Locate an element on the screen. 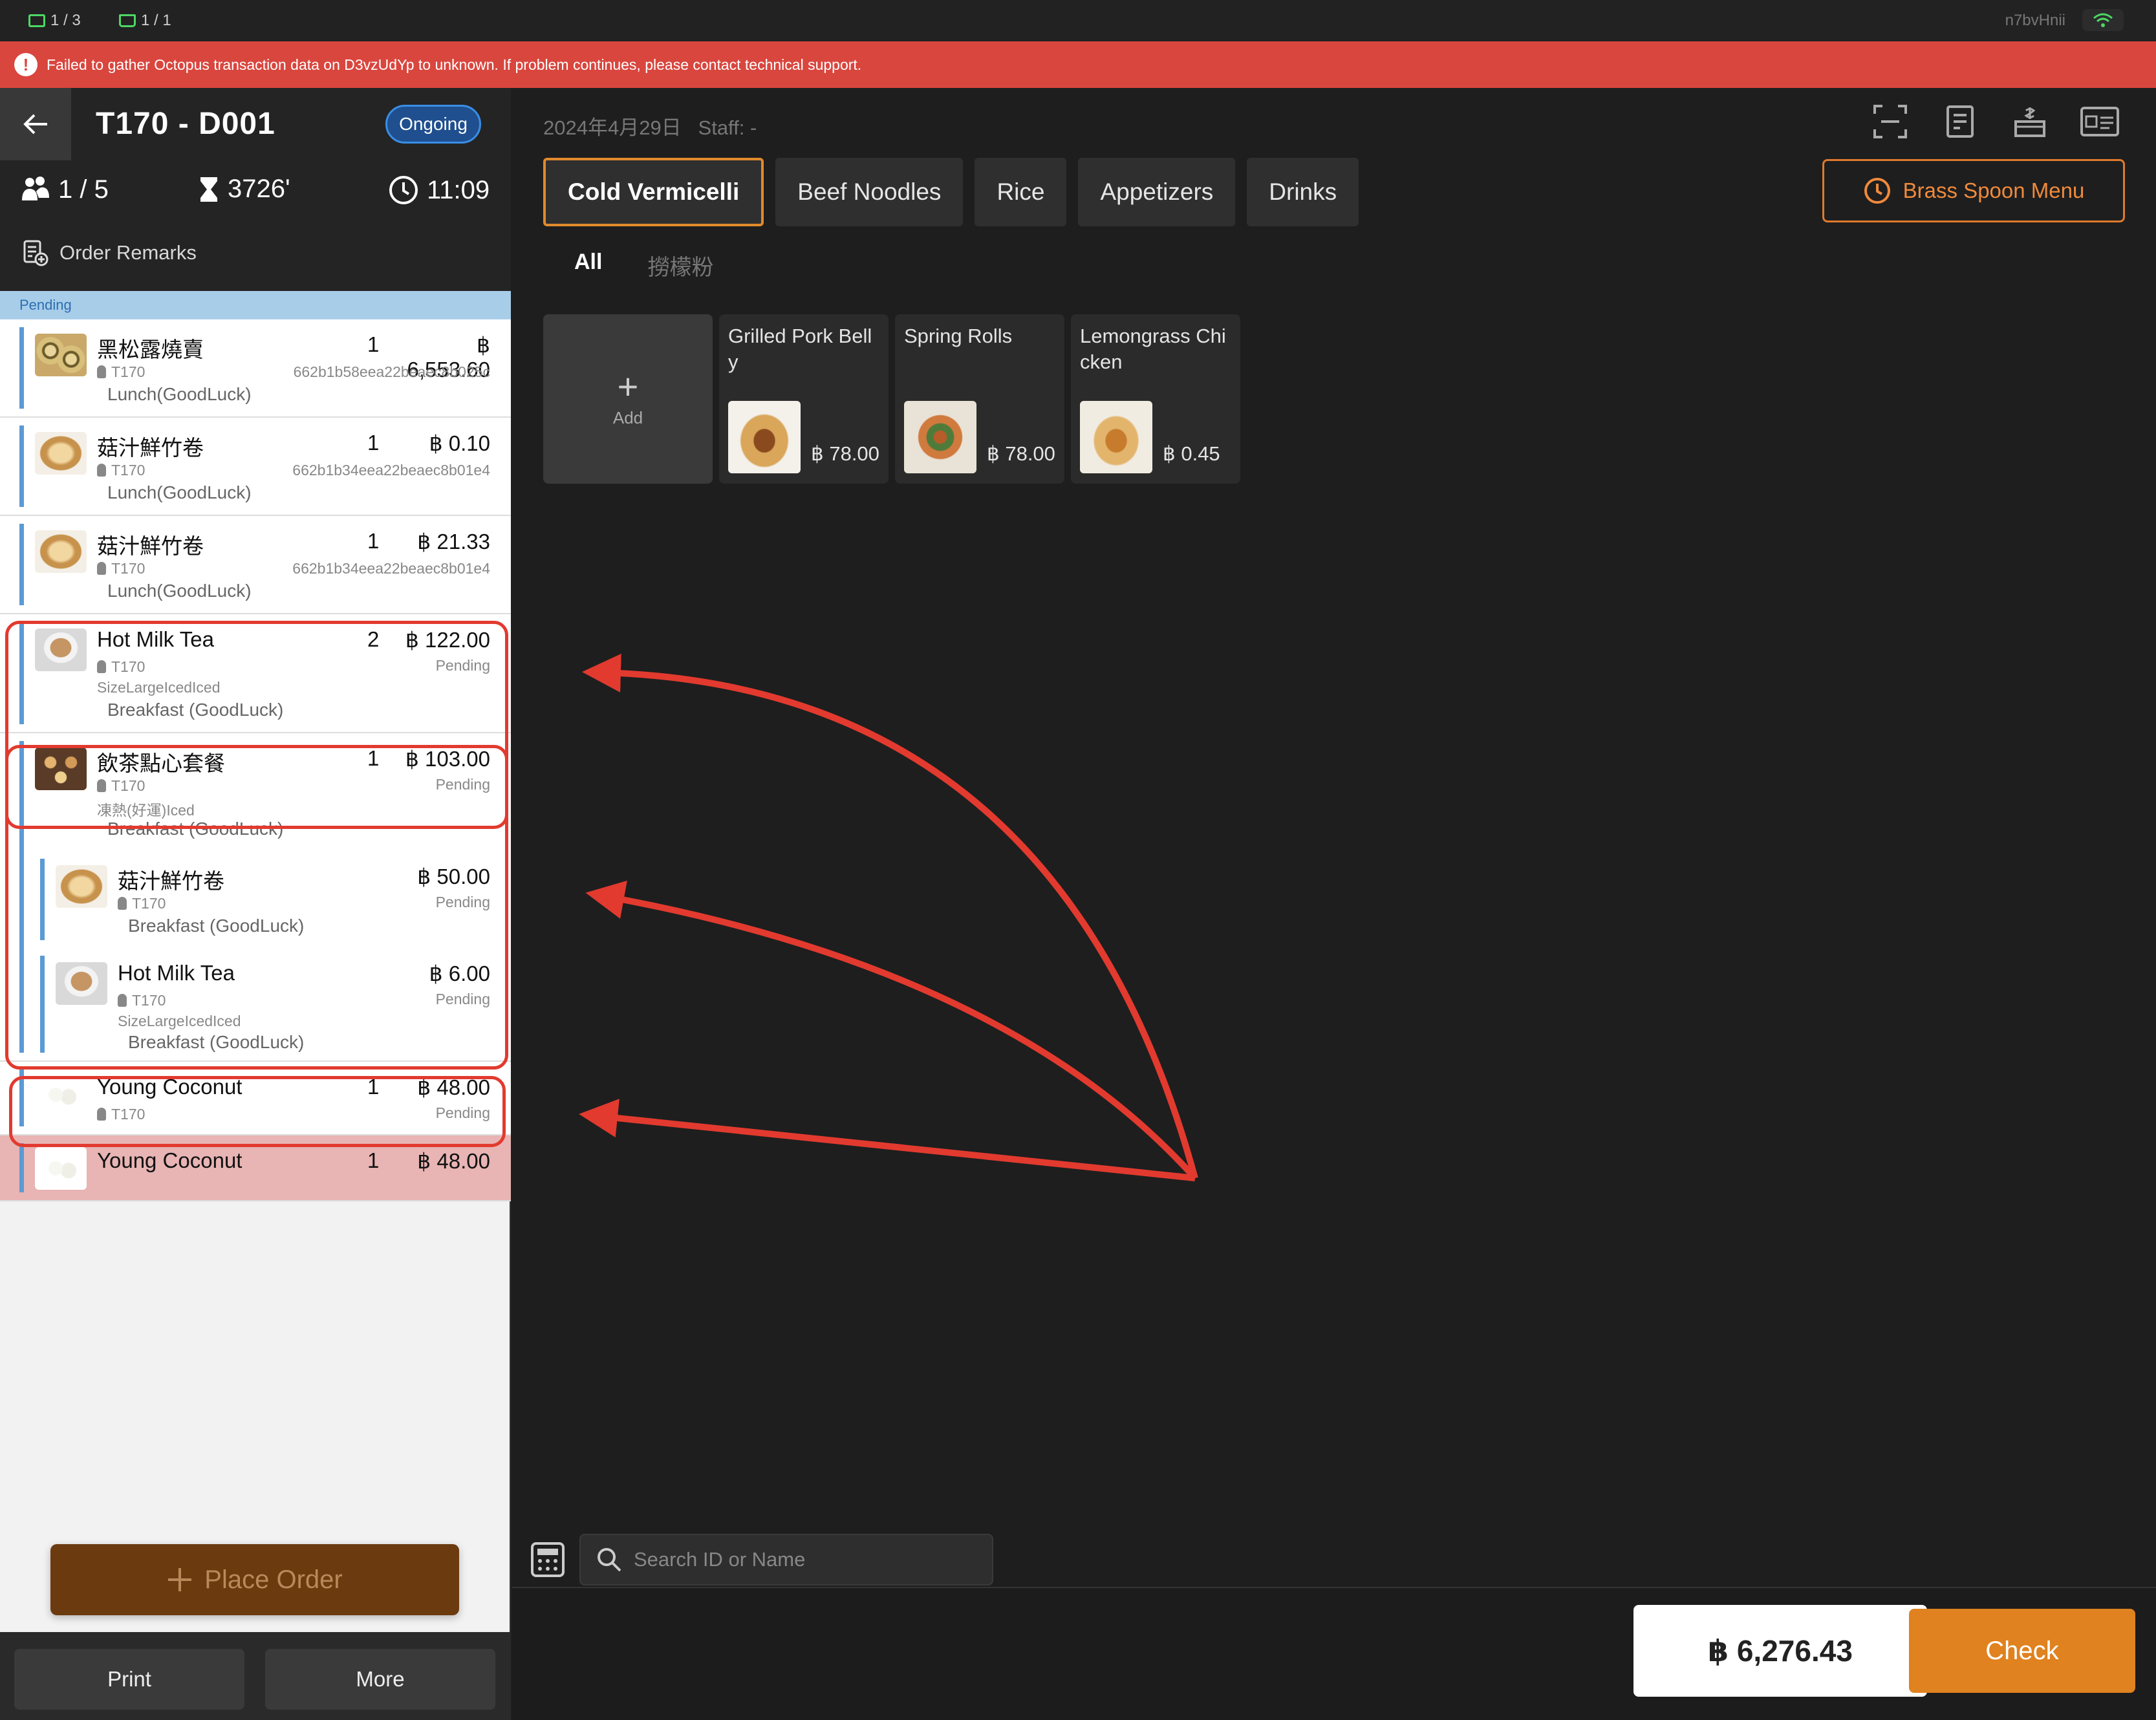 This screenshot has width=2156, height=1720. product-name: Lemongrass Chi cken is located at coordinates (1153, 349).